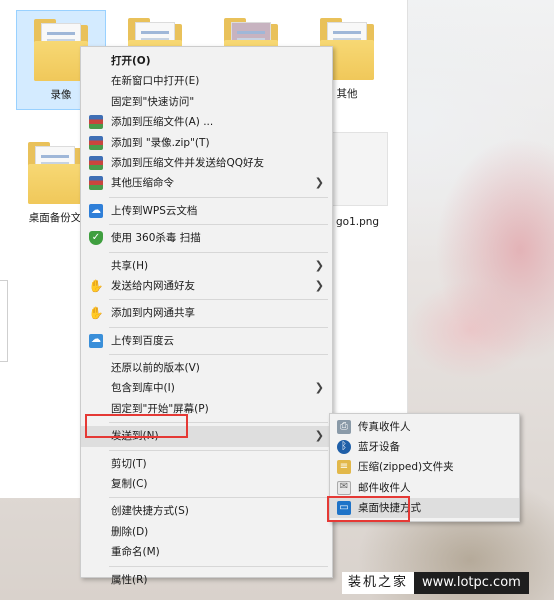 Image resolution: width=554 pixels, height=600 pixels. I want to click on site-watermark: 装机之家 www.lotpc.com, so click(435, 583).